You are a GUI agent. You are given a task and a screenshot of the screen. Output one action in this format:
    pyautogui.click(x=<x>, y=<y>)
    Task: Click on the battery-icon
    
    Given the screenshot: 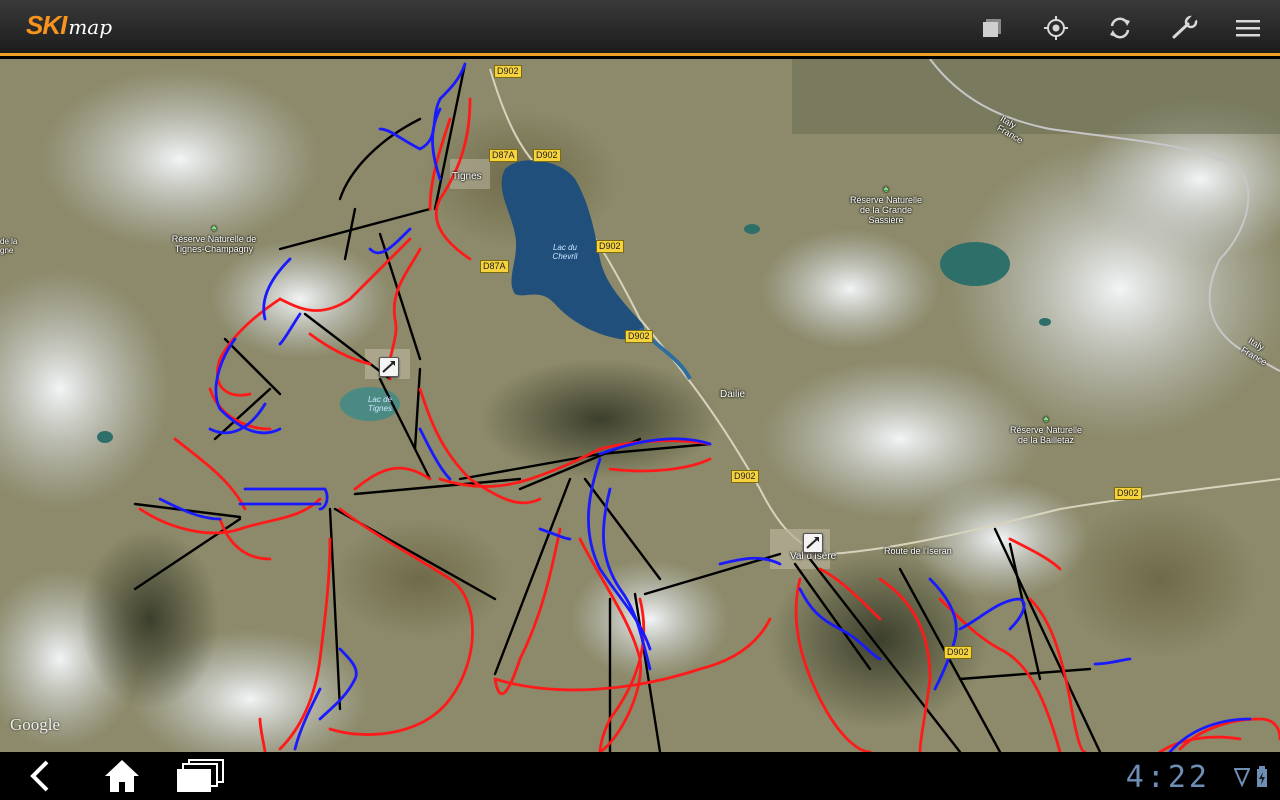 What is the action you would take?
    pyautogui.click(x=1262, y=776)
    